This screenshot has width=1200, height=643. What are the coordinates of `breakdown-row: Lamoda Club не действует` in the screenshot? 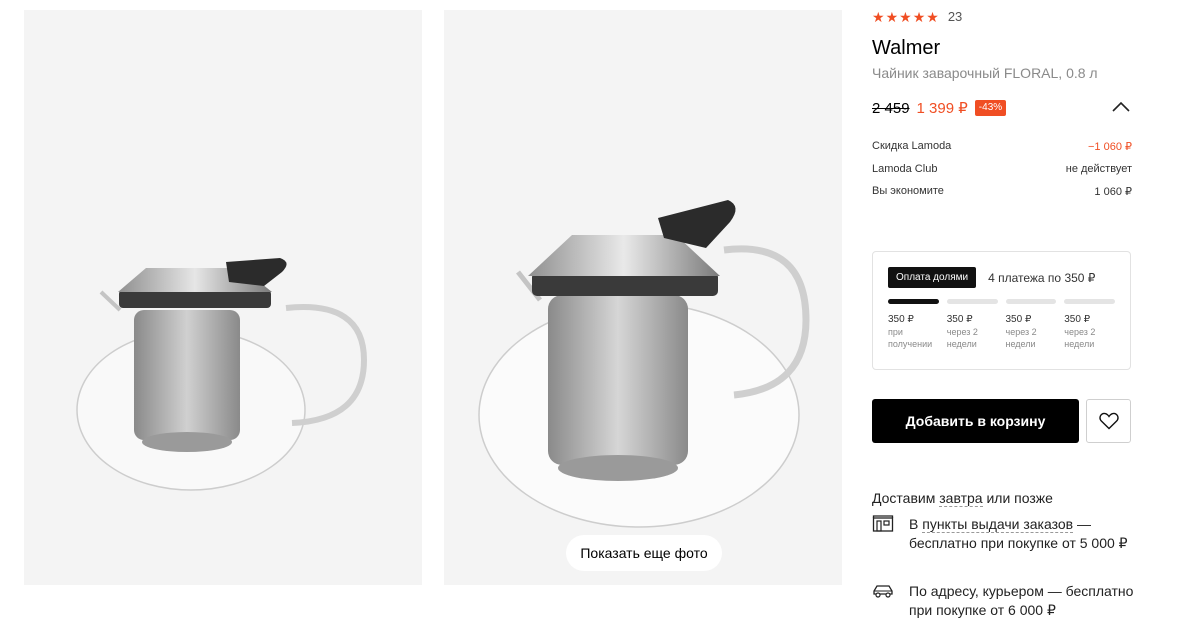 It's located at (1002, 174).